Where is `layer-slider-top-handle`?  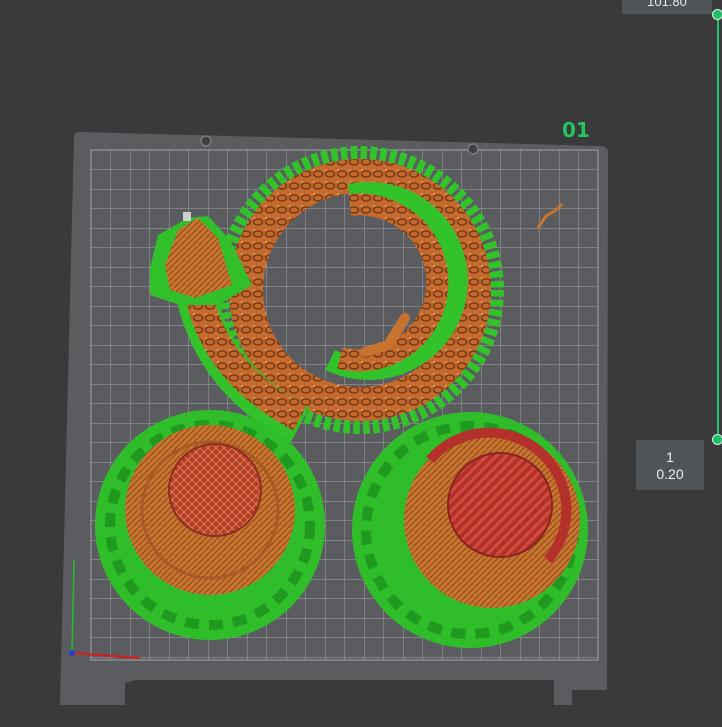 layer-slider-top-handle is located at coordinates (717, 14).